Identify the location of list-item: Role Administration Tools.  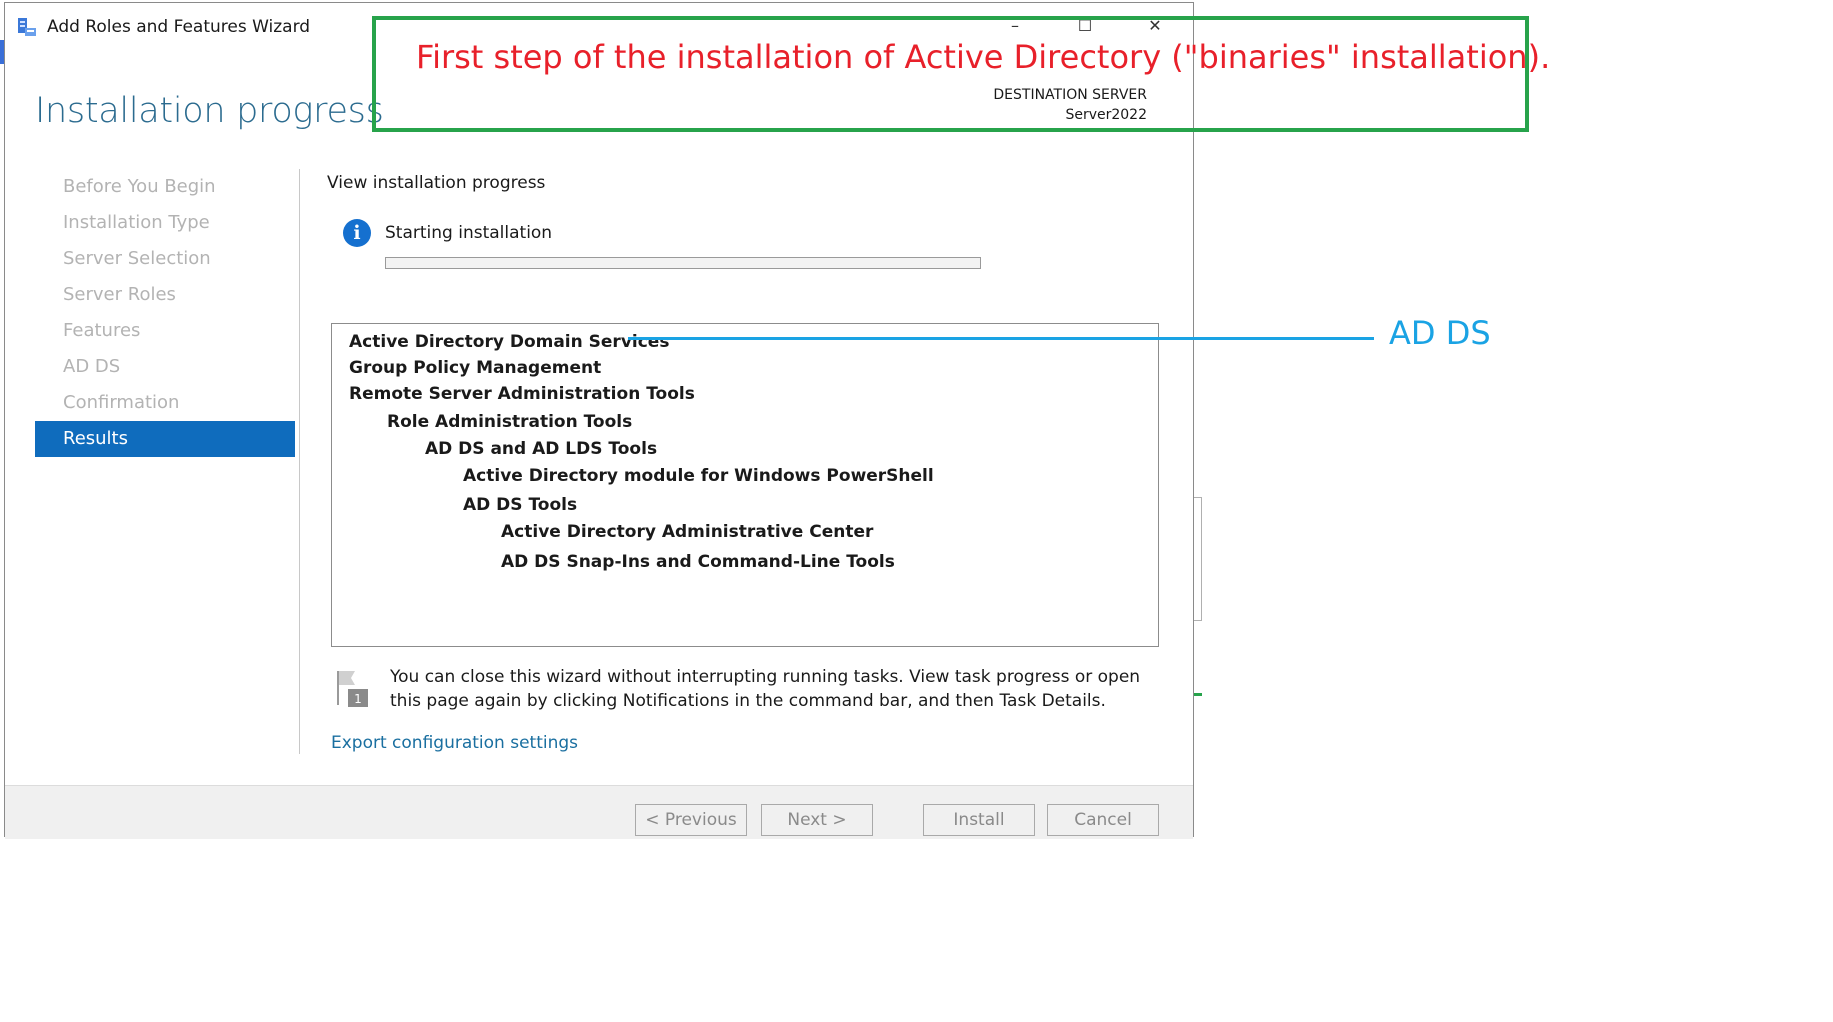
(510, 422).